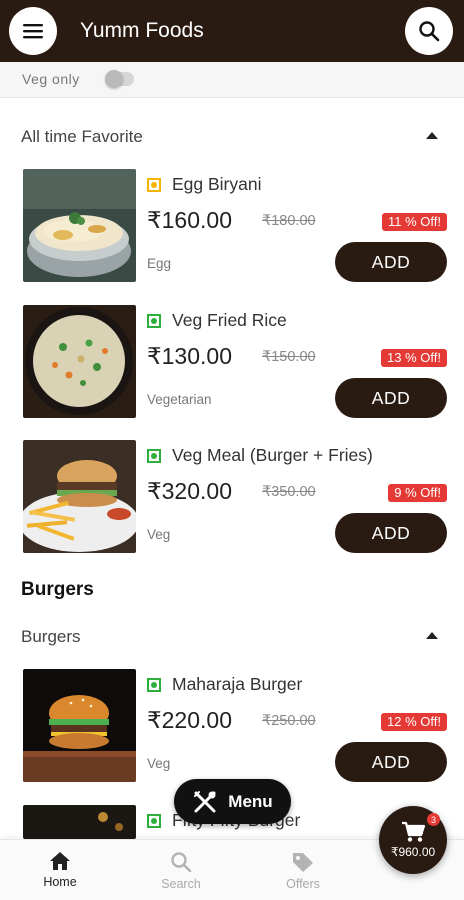 This screenshot has width=464, height=900. Describe the element at coordinates (289, 492) in the screenshot. I see `item-original-price: ₹350.00` at that location.